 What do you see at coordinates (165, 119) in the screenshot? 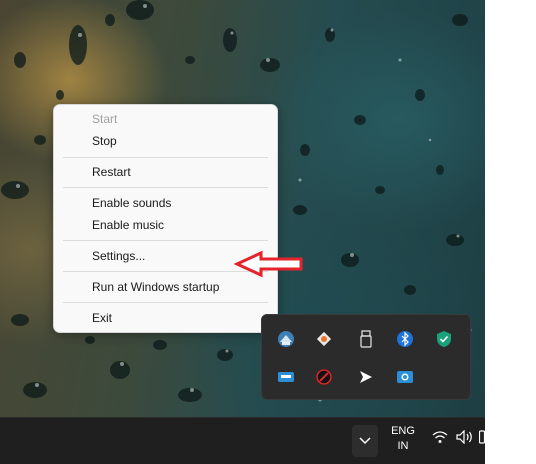
I see `menu-item-start: Start` at bounding box center [165, 119].